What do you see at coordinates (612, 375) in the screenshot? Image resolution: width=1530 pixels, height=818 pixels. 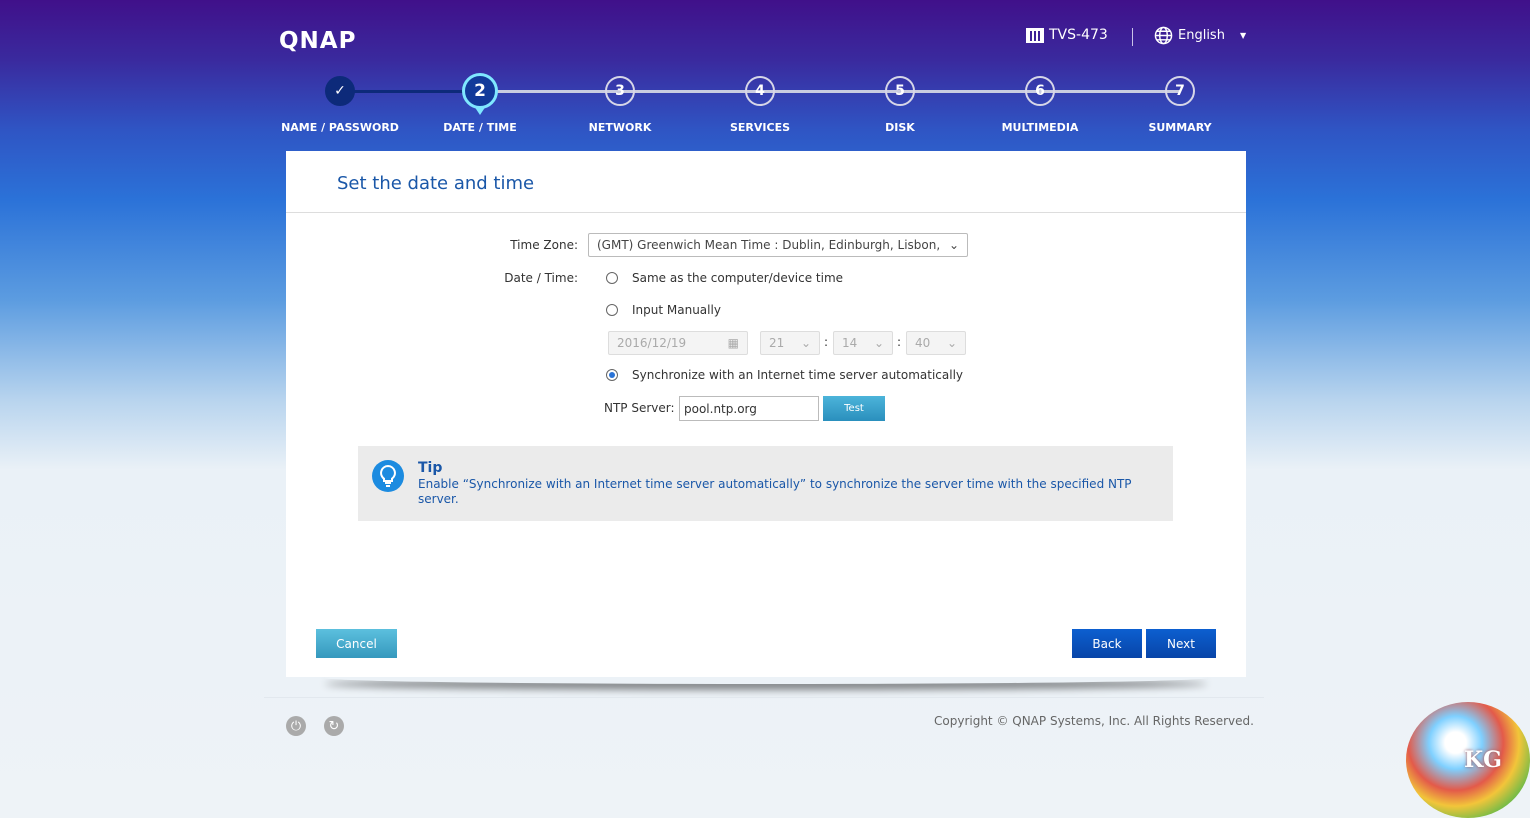 I see `radio-sync-ntp` at bounding box center [612, 375].